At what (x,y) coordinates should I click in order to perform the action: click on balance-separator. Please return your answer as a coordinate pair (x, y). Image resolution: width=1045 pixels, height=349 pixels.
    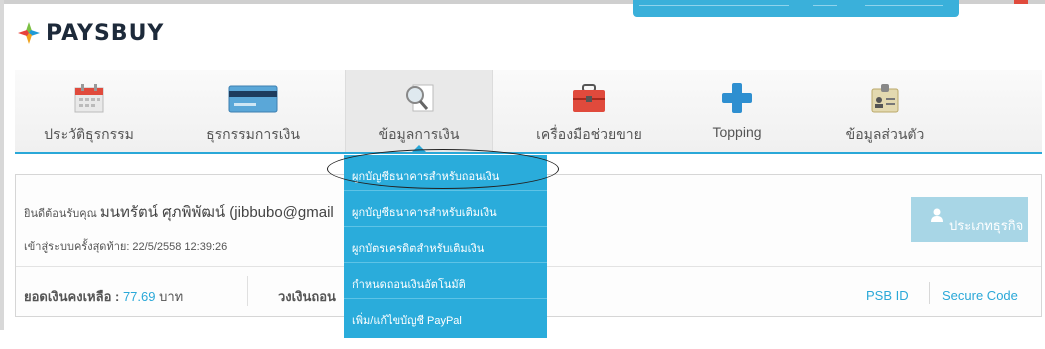
    Looking at the image, I should click on (247, 291).